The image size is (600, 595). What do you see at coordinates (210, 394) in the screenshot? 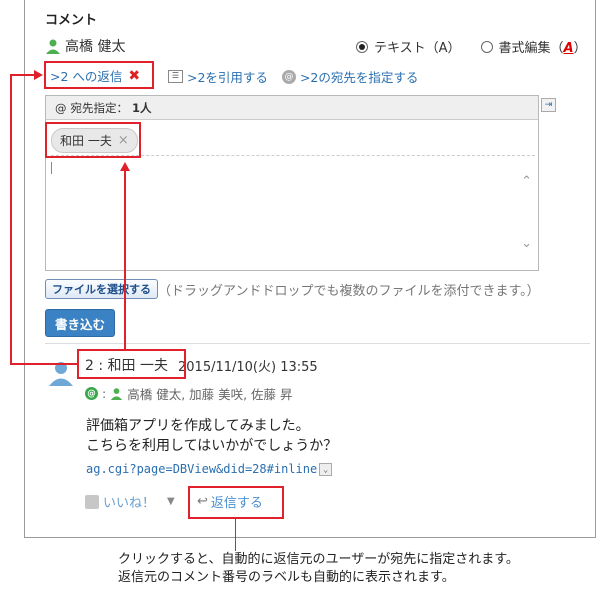
I see `recipient-list: 高橋 健太, 加藤 美咲, 佐藤 昇` at bounding box center [210, 394].